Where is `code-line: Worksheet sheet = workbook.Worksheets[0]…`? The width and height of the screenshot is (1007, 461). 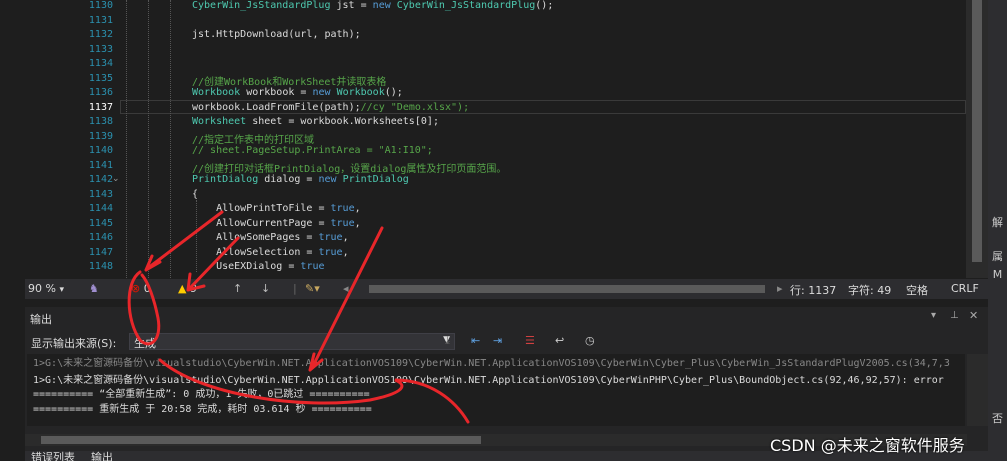 code-line: Worksheet sheet = workbook.Worksheets[0]… is located at coordinates (315, 121).